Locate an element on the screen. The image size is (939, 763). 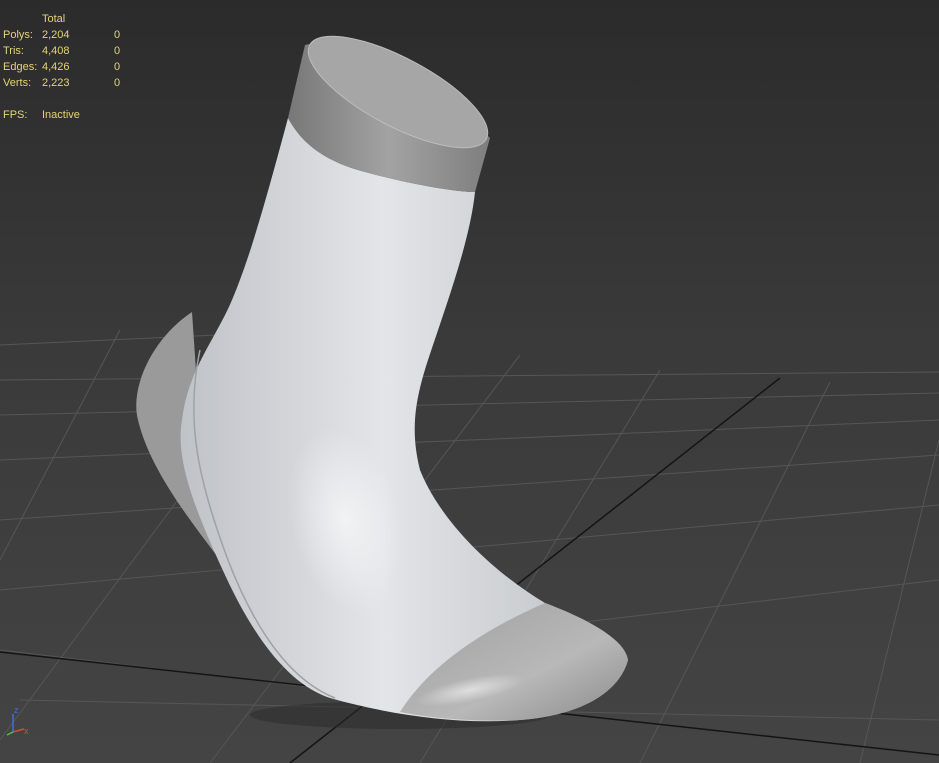
stats-total-value: 2,204 is located at coordinates (56, 35).